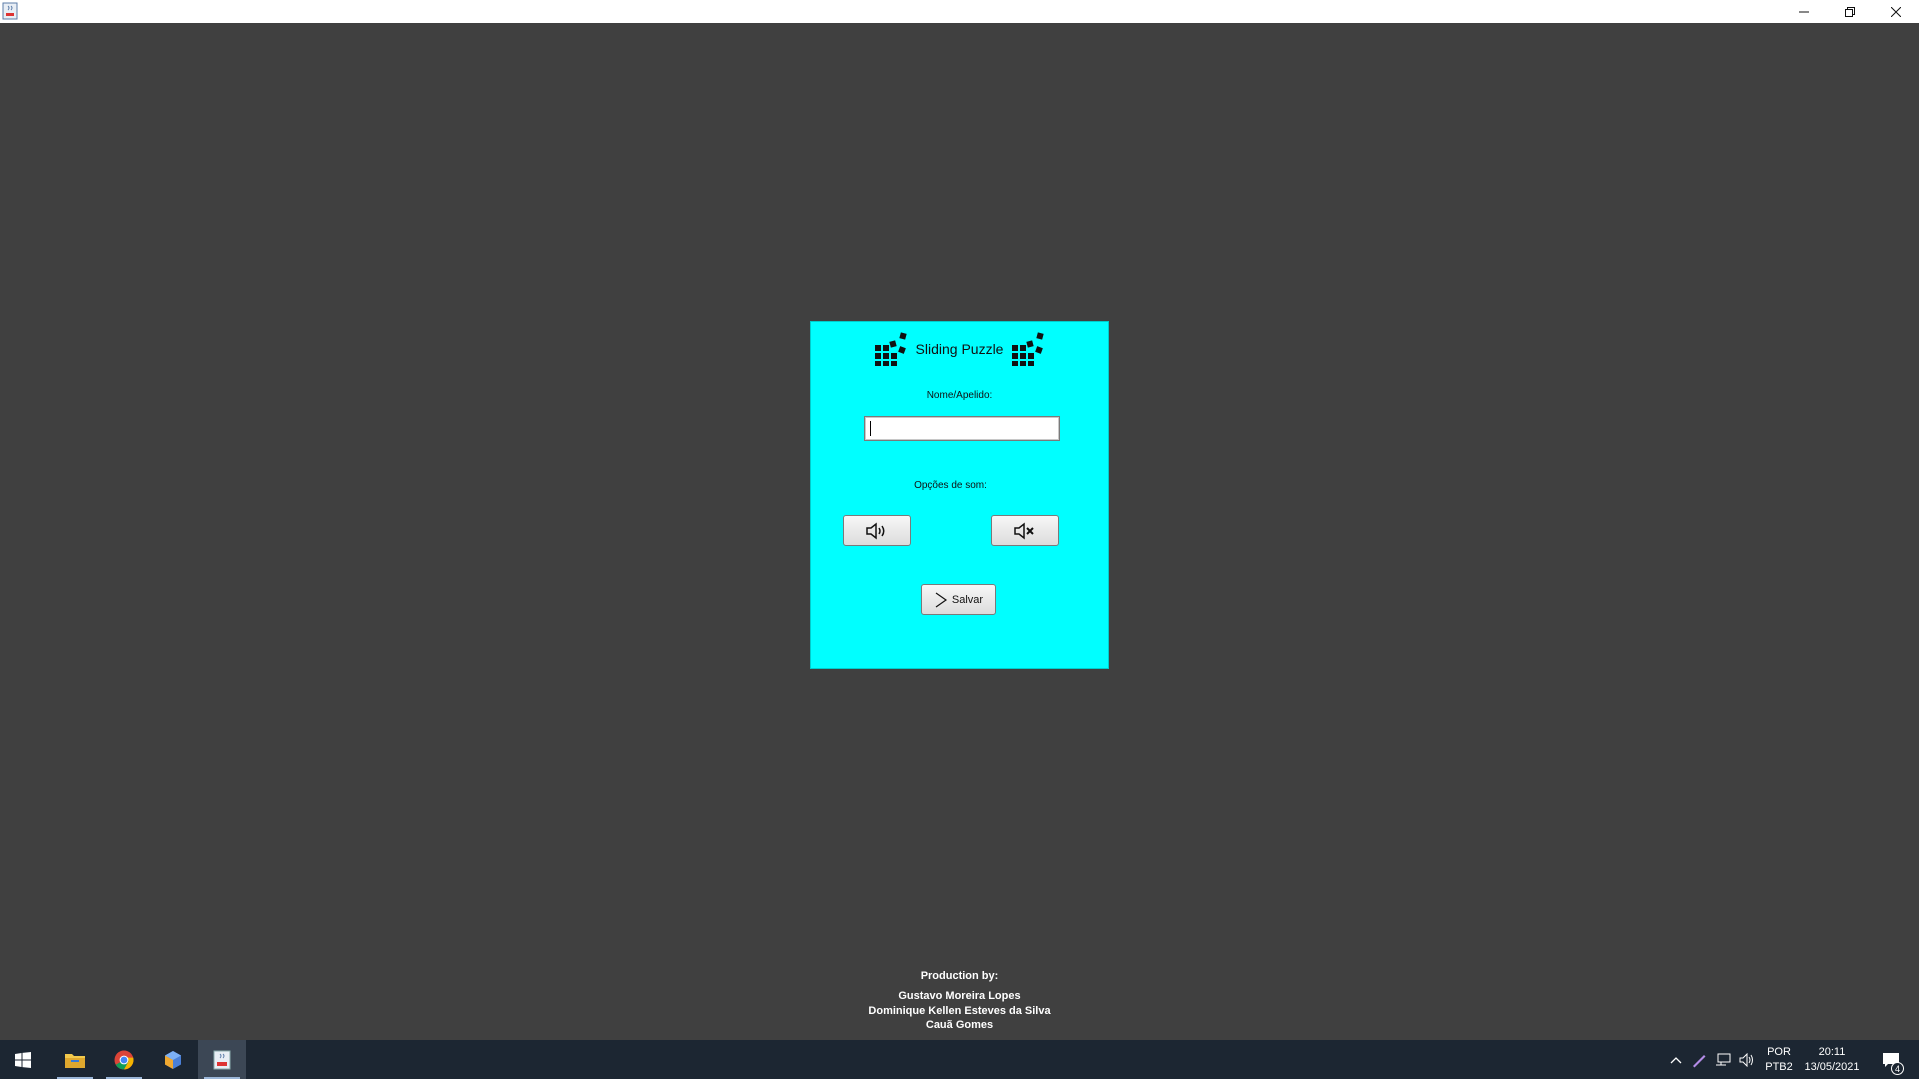 Image resolution: width=1919 pixels, height=1079 pixels. I want to click on close-button, so click(1896, 11).